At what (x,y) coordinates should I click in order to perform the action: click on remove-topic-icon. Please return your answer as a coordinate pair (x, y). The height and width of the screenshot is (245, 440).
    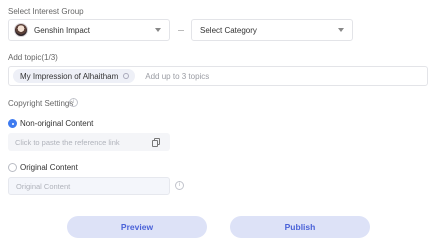
    Looking at the image, I should click on (126, 76).